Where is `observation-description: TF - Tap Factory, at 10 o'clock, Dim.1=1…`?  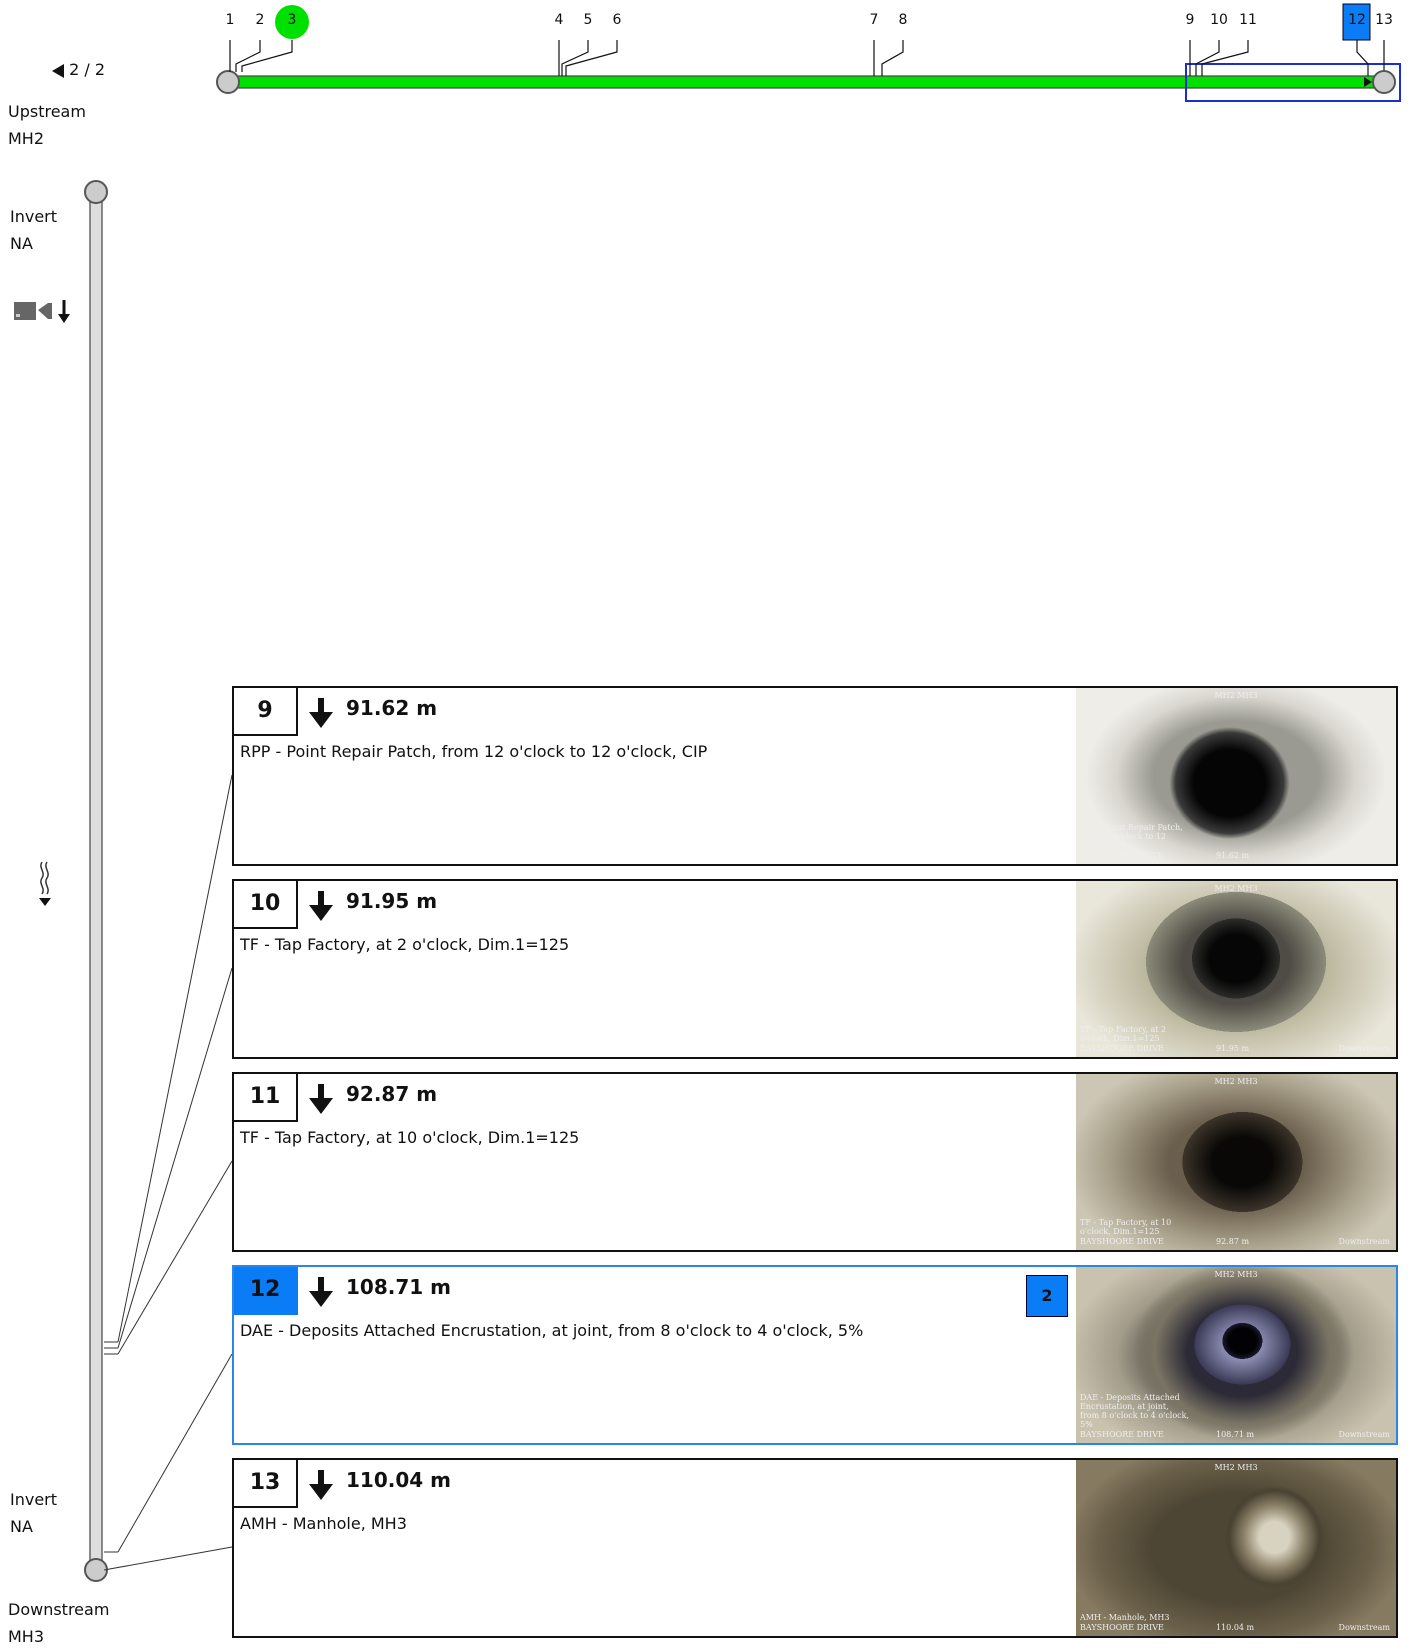 observation-description: TF - Tap Factory, at 10 o'clock, Dim.1=1… is located at coordinates (410, 1137).